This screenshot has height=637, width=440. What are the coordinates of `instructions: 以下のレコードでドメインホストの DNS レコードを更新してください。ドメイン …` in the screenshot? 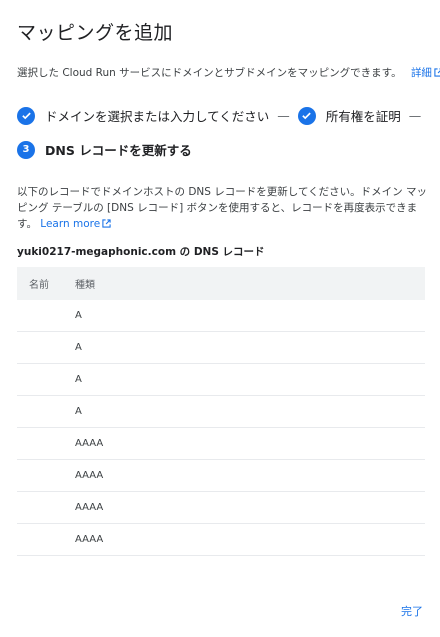 It's located at (222, 208).